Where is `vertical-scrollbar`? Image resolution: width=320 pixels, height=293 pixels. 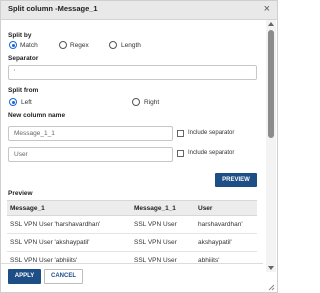
vertical-scrollbar is located at coordinates (271, 146).